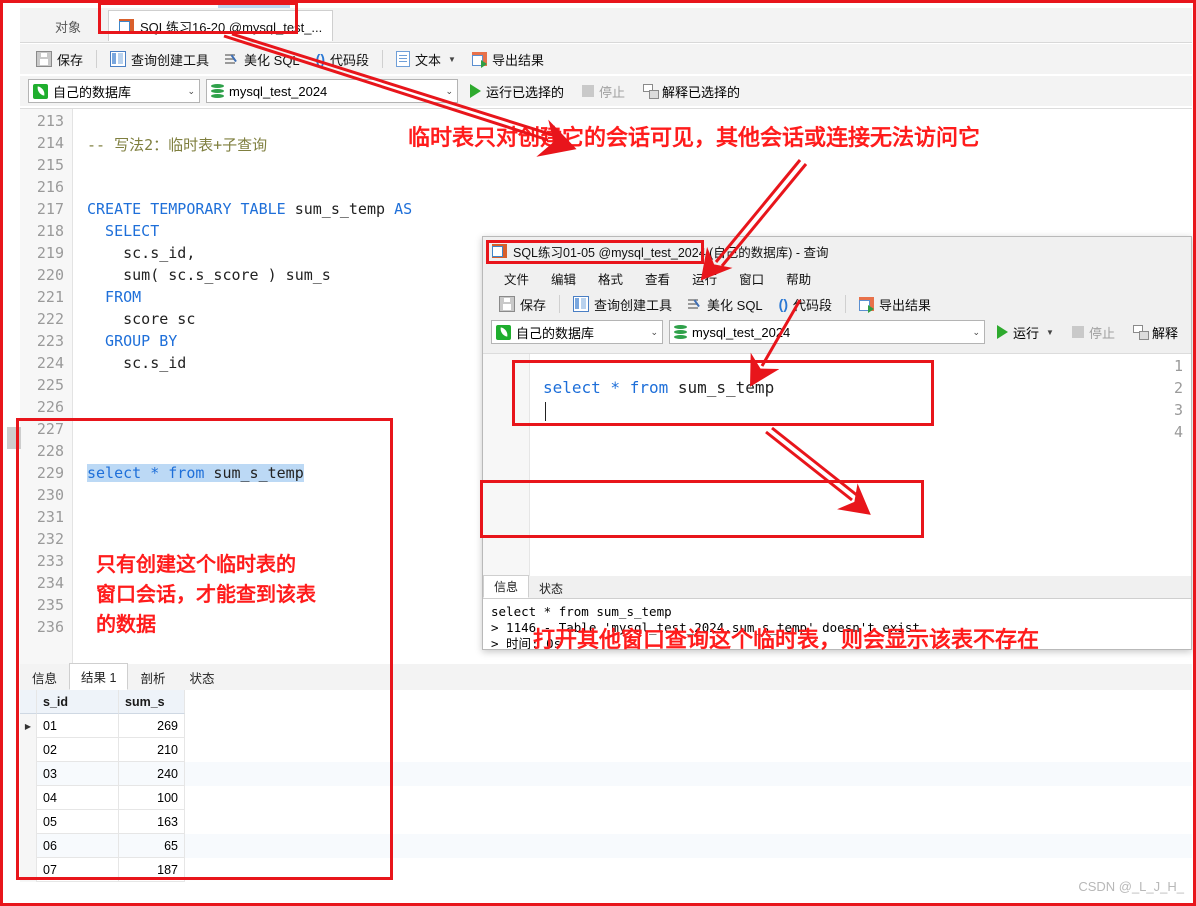  What do you see at coordinates (610, 278) in the screenshot?
I see `menu-format: 格式` at bounding box center [610, 278].